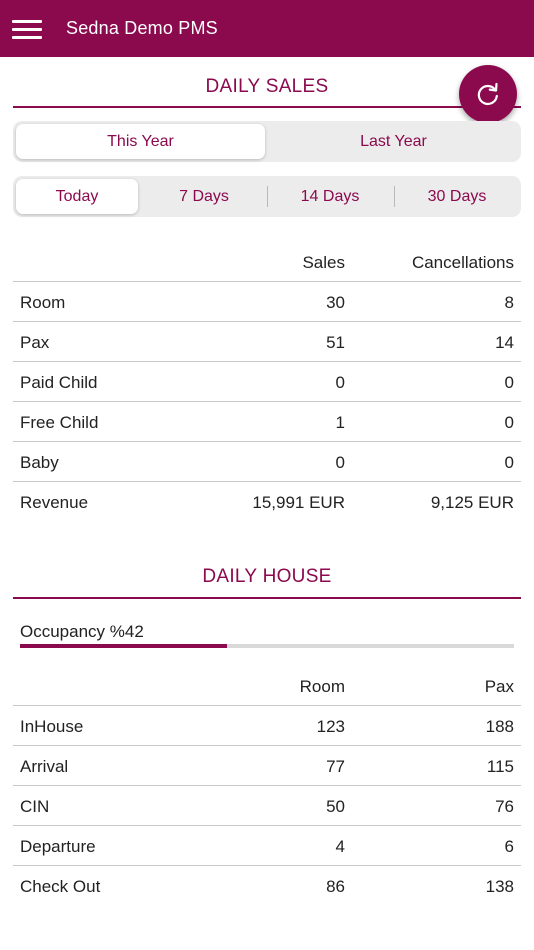 This screenshot has width=534, height=950. What do you see at coordinates (140, 141) in the screenshot?
I see `tab-this-year: This Year` at bounding box center [140, 141].